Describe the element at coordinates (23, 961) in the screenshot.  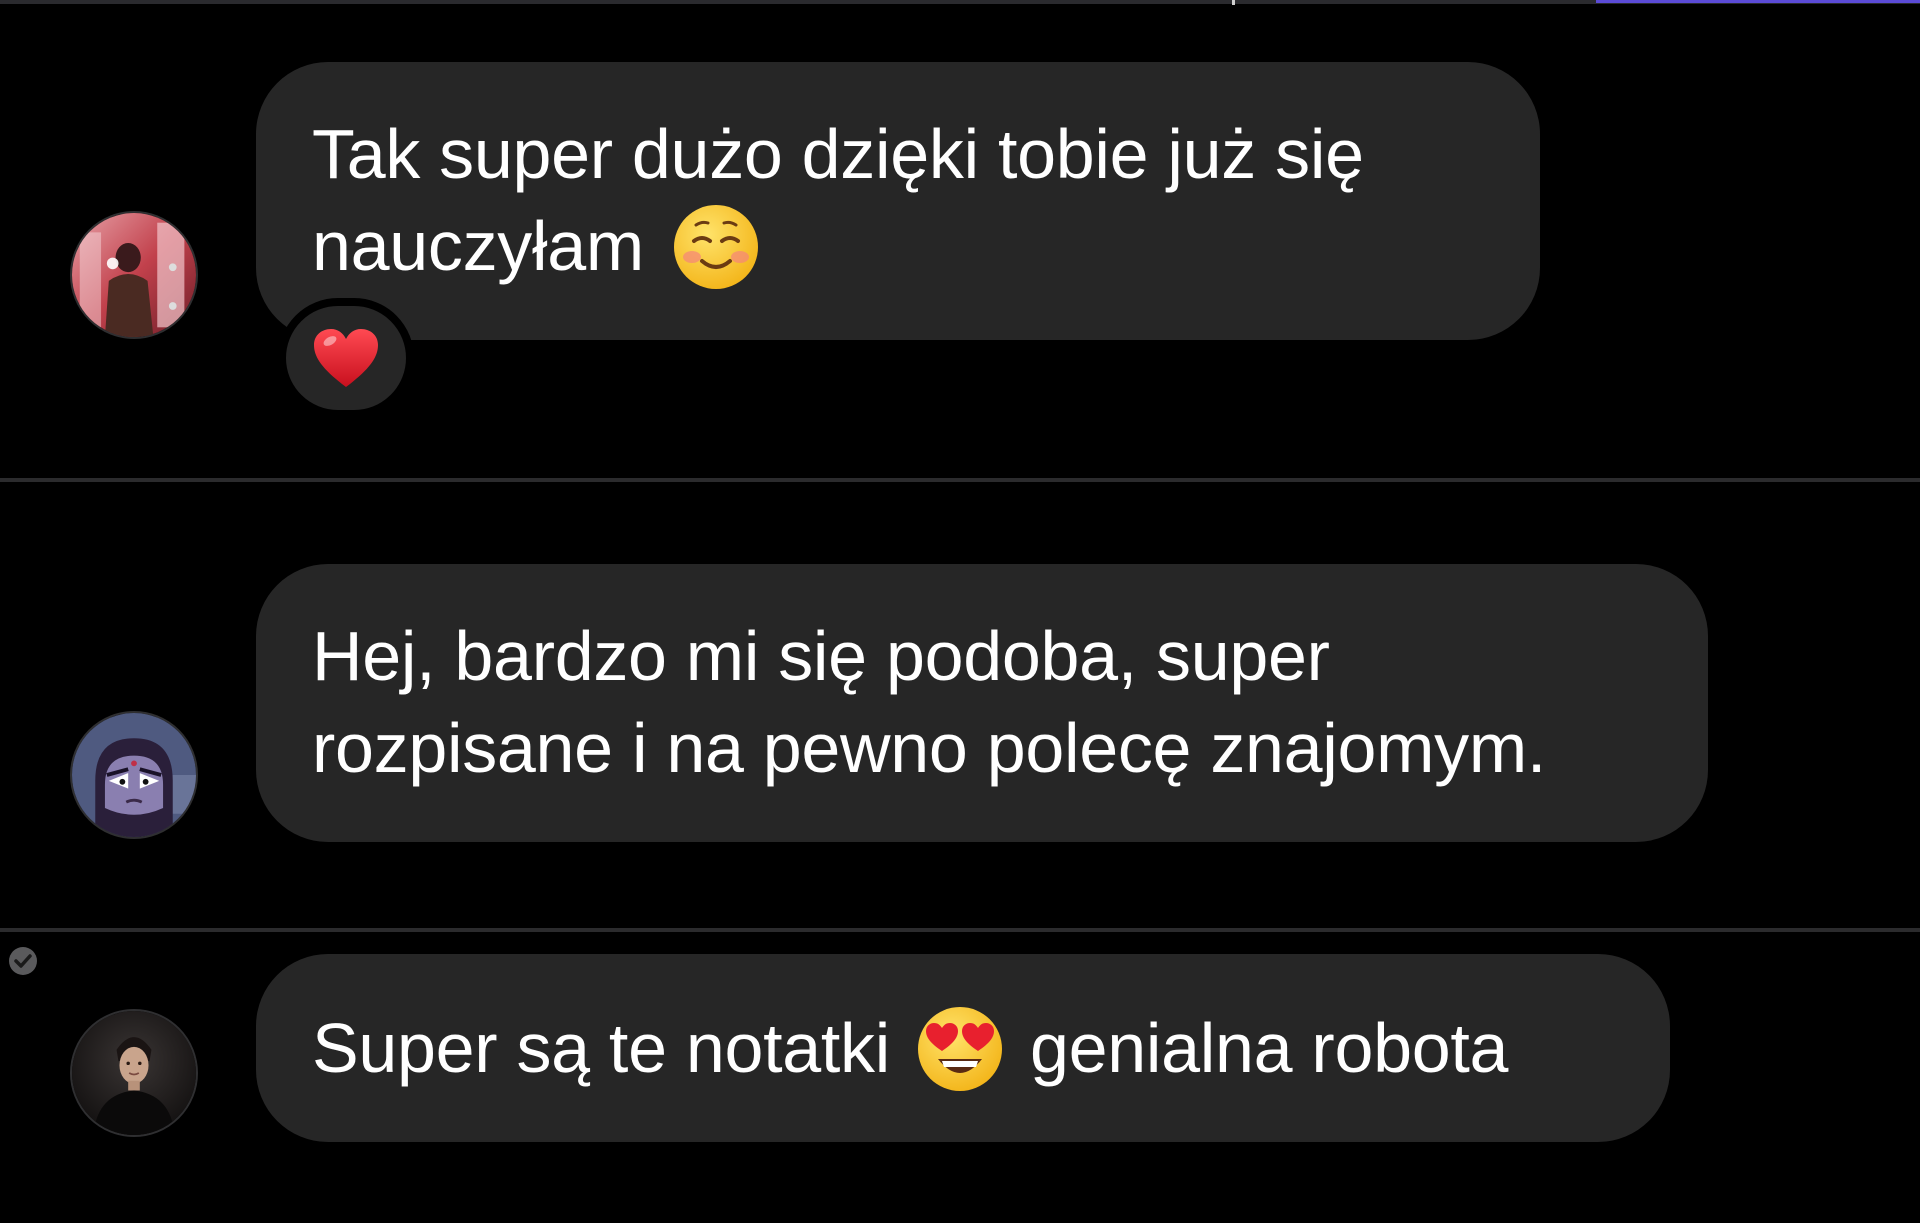
I see `check-circle-icon` at that location.